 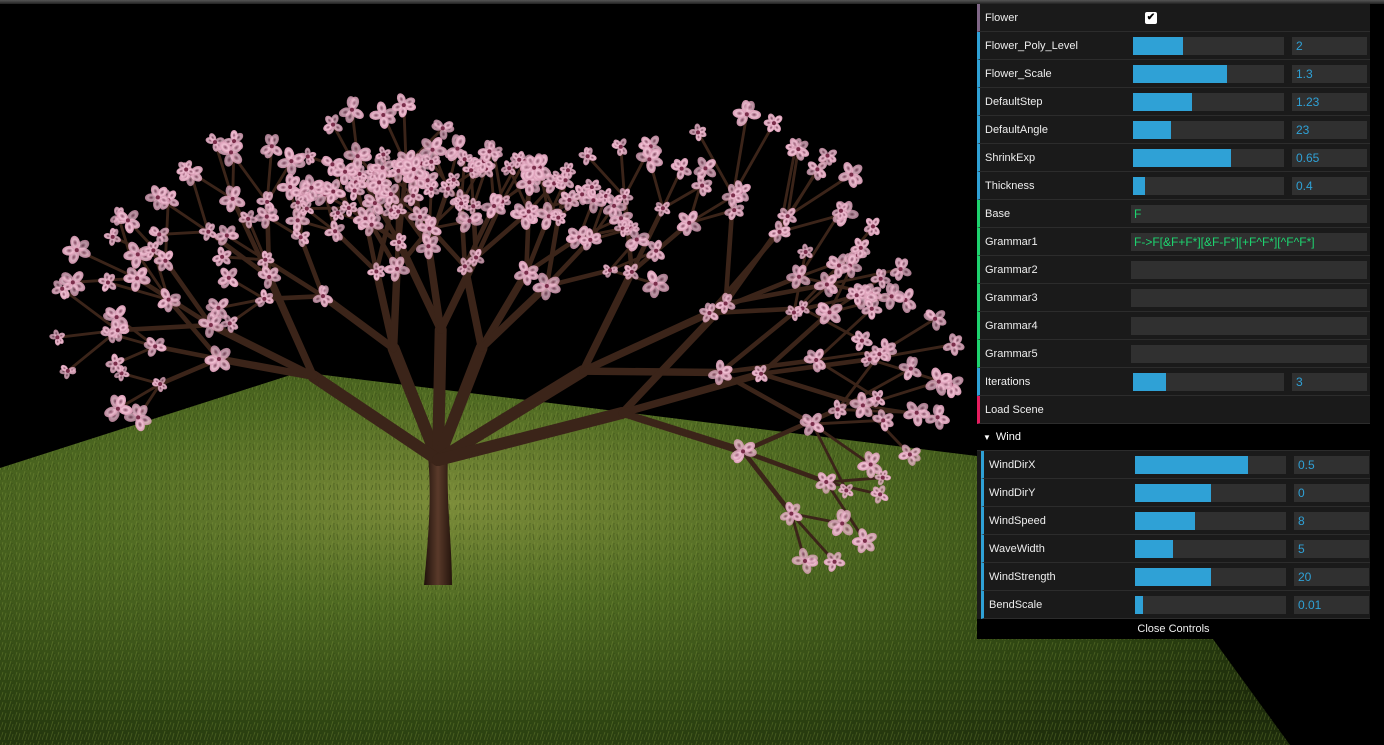 What do you see at coordinates (1173, 410) in the screenshot?
I see `load-scene-button: Load Scene` at bounding box center [1173, 410].